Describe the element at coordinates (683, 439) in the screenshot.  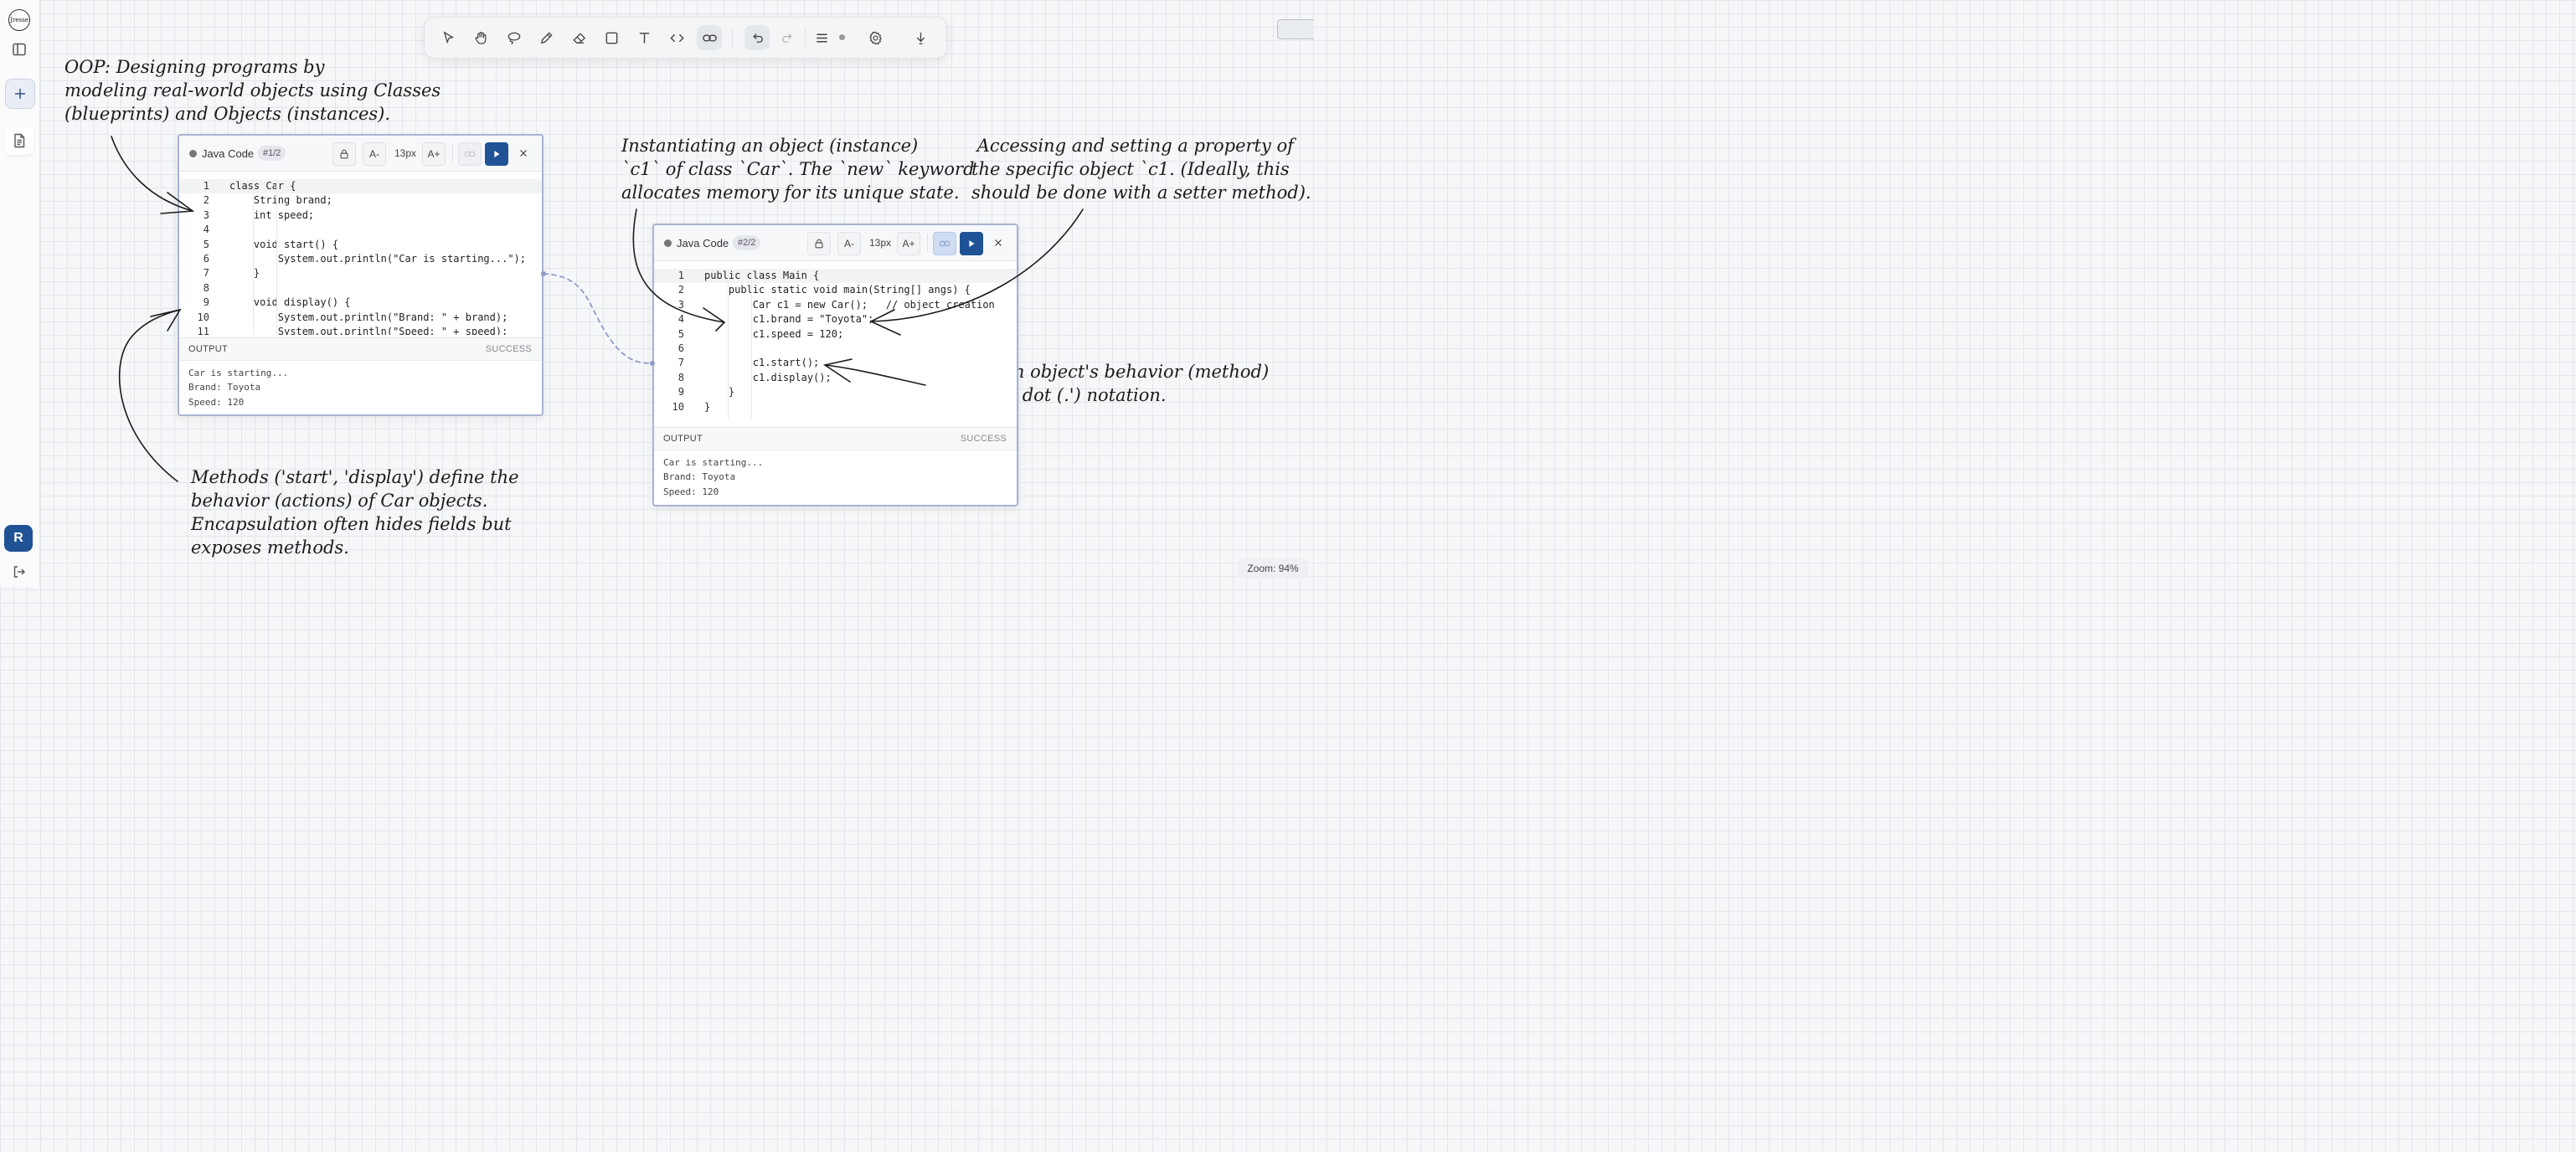
I see `output-label: OUTPUT` at that location.